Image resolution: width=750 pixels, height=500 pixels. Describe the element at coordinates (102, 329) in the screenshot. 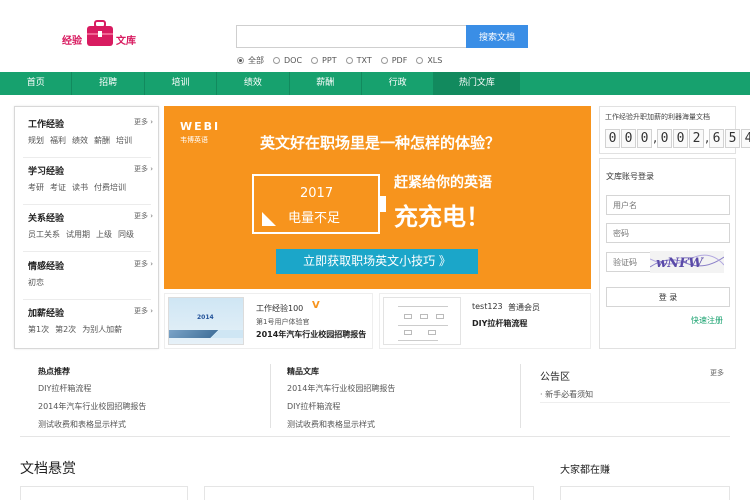

I see `category-link: 为别人加薪` at that location.